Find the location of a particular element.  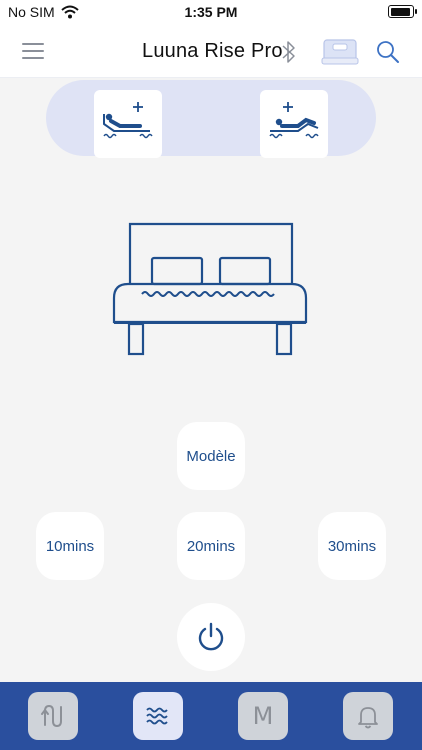

power-button is located at coordinates (211, 637).